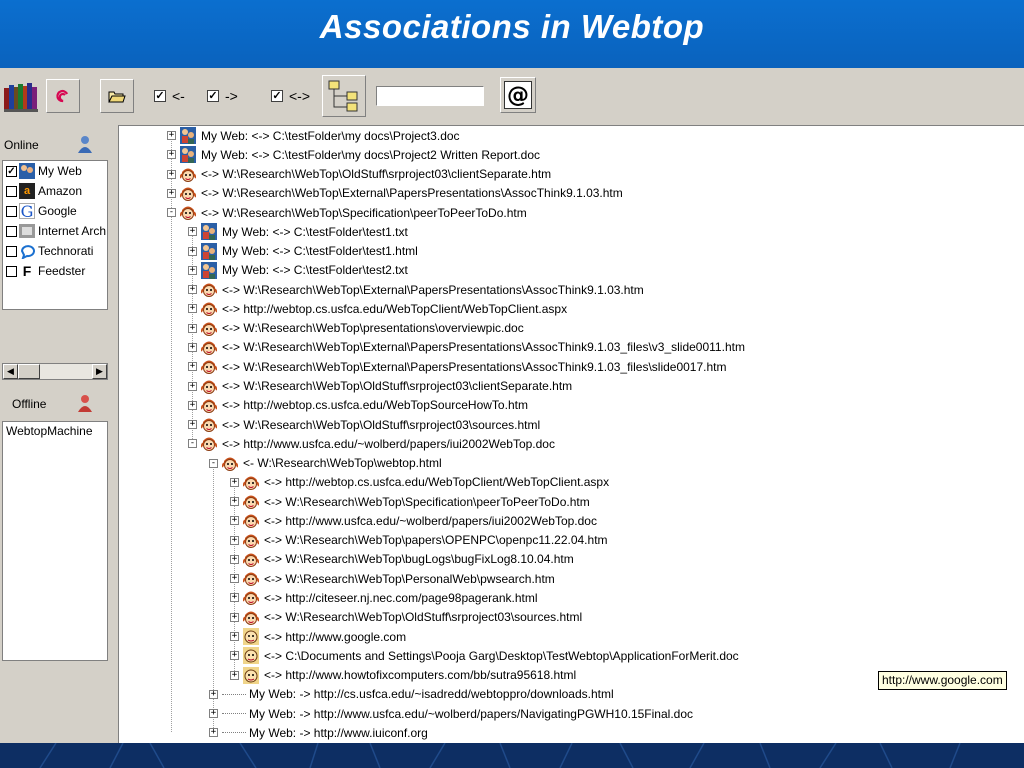  What do you see at coordinates (300, 96) in the screenshot?
I see `filter-bidirectional-label: <->` at bounding box center [300, 96].